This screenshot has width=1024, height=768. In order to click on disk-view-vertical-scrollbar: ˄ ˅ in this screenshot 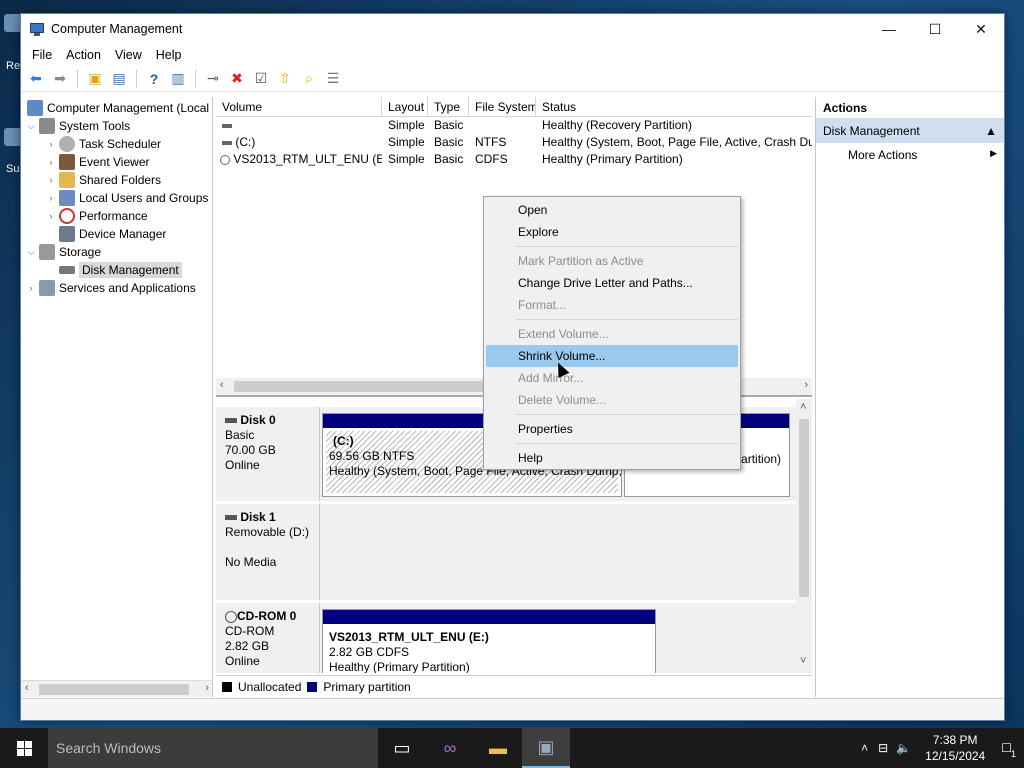, I will do `click(804, 536)`.